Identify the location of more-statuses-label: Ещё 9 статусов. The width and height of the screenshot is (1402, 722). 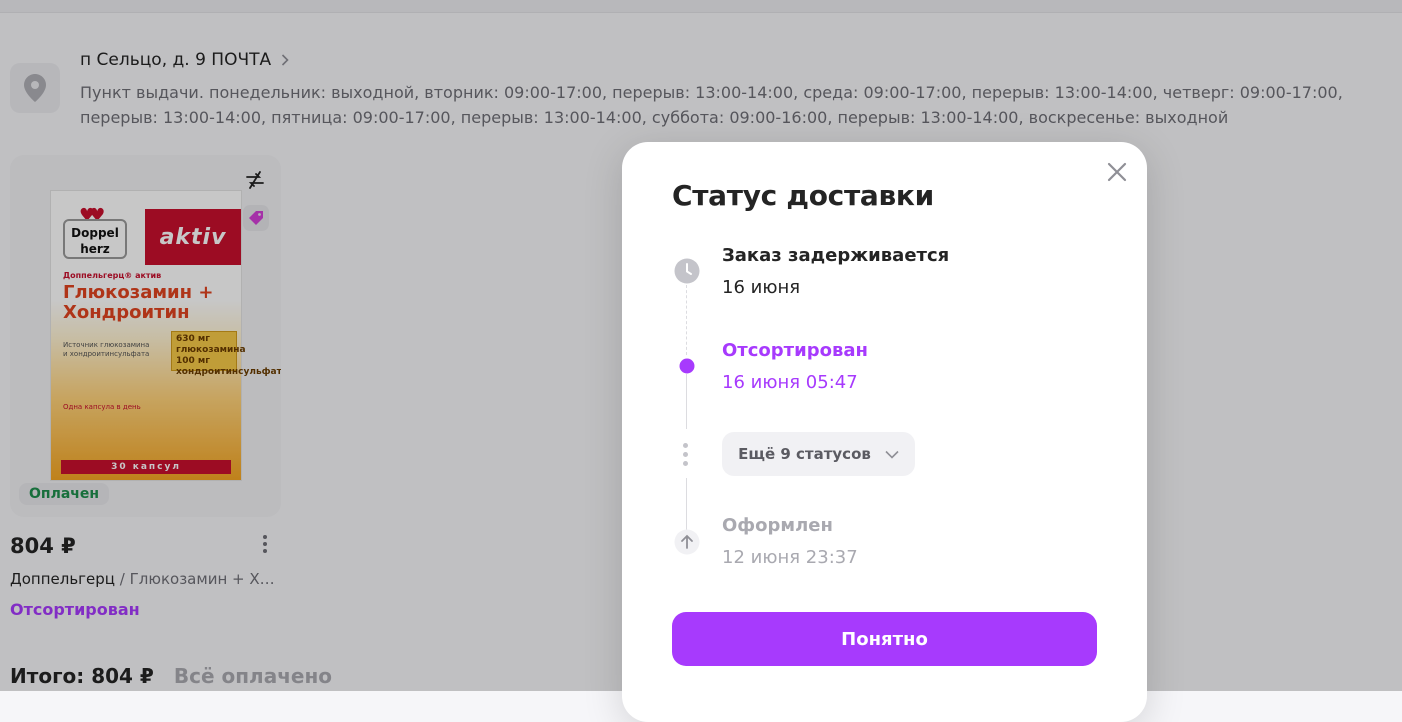
(804, 454).